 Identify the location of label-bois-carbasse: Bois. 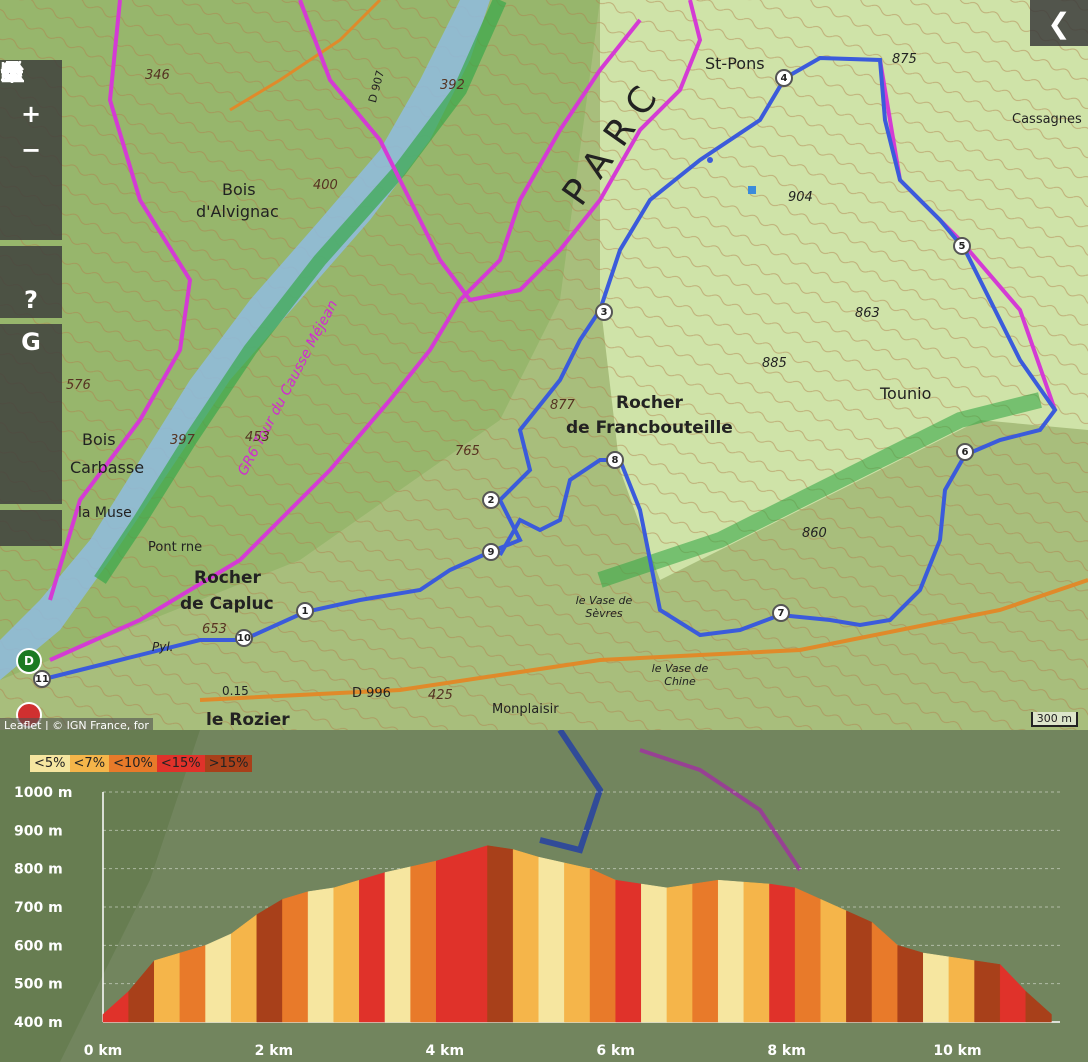
(99, 439).